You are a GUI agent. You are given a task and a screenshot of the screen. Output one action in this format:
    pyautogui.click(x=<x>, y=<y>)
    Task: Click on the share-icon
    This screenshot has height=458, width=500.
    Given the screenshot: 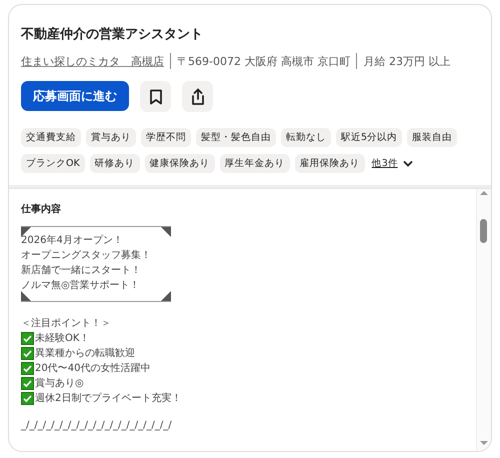 What is the action you would take?
    pyautogui.click(x=198, y=97)
    